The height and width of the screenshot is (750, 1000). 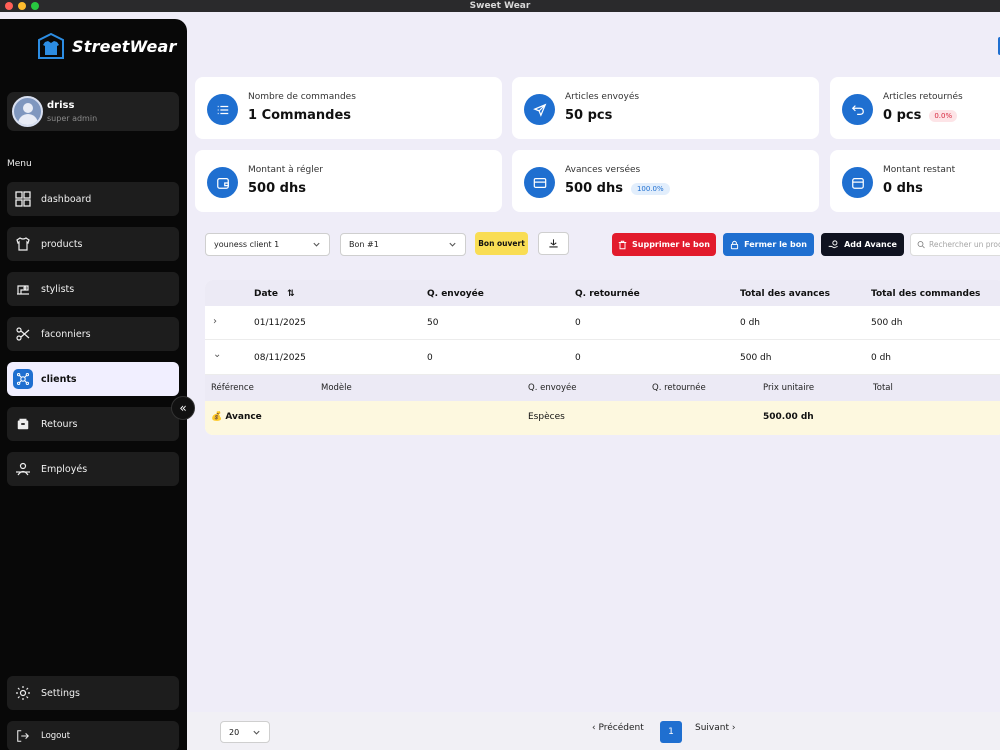 I want to click on sidebar-item-settings: Settings, so click(x=93, y=693).